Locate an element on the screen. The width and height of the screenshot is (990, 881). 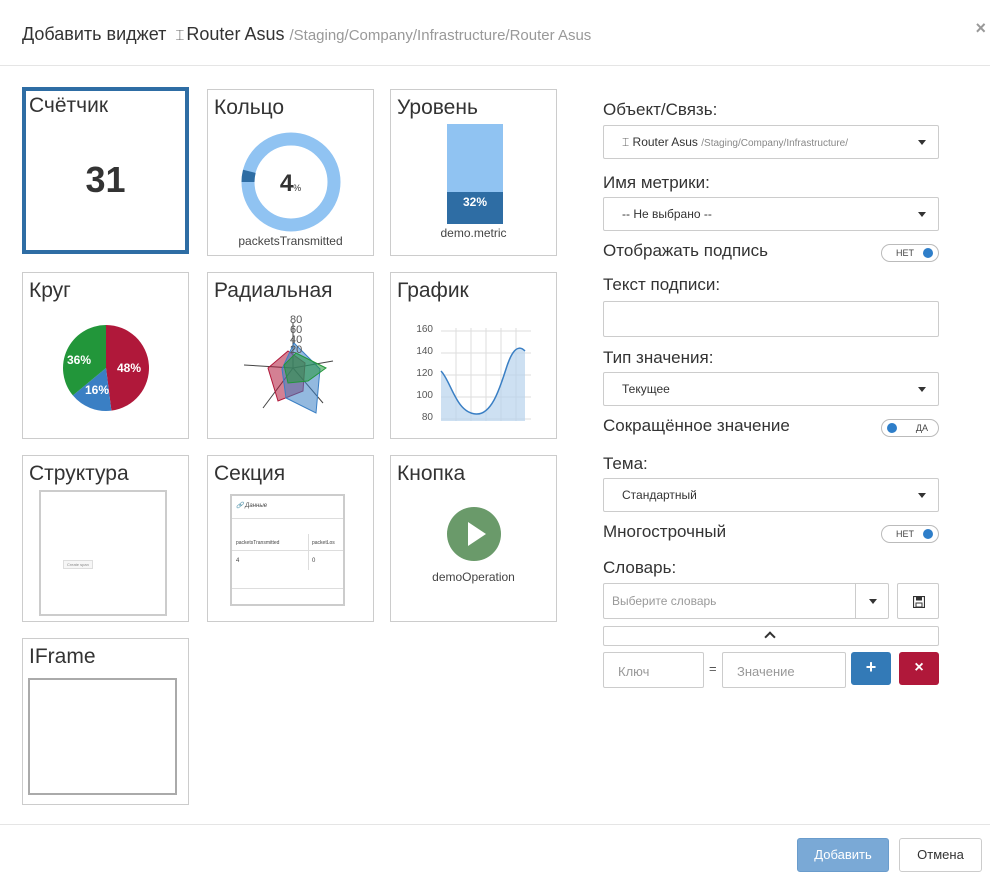
iframe-preview is located at coordinates (102, 736).